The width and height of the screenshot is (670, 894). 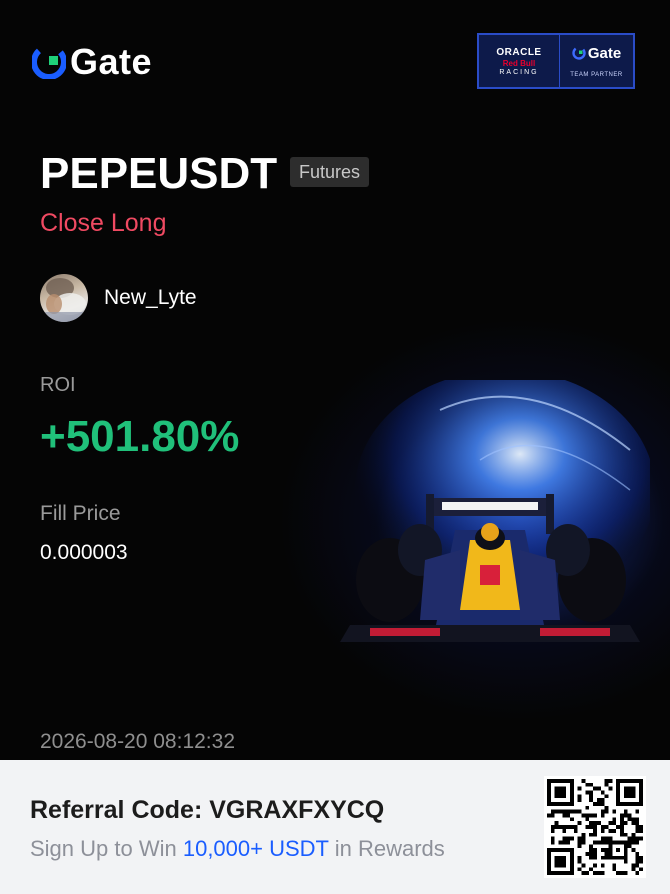 What do you see at coordinates (58, 385) in the screenshot?
I see `roi-label: ROI` at bounding box center [58, 385].